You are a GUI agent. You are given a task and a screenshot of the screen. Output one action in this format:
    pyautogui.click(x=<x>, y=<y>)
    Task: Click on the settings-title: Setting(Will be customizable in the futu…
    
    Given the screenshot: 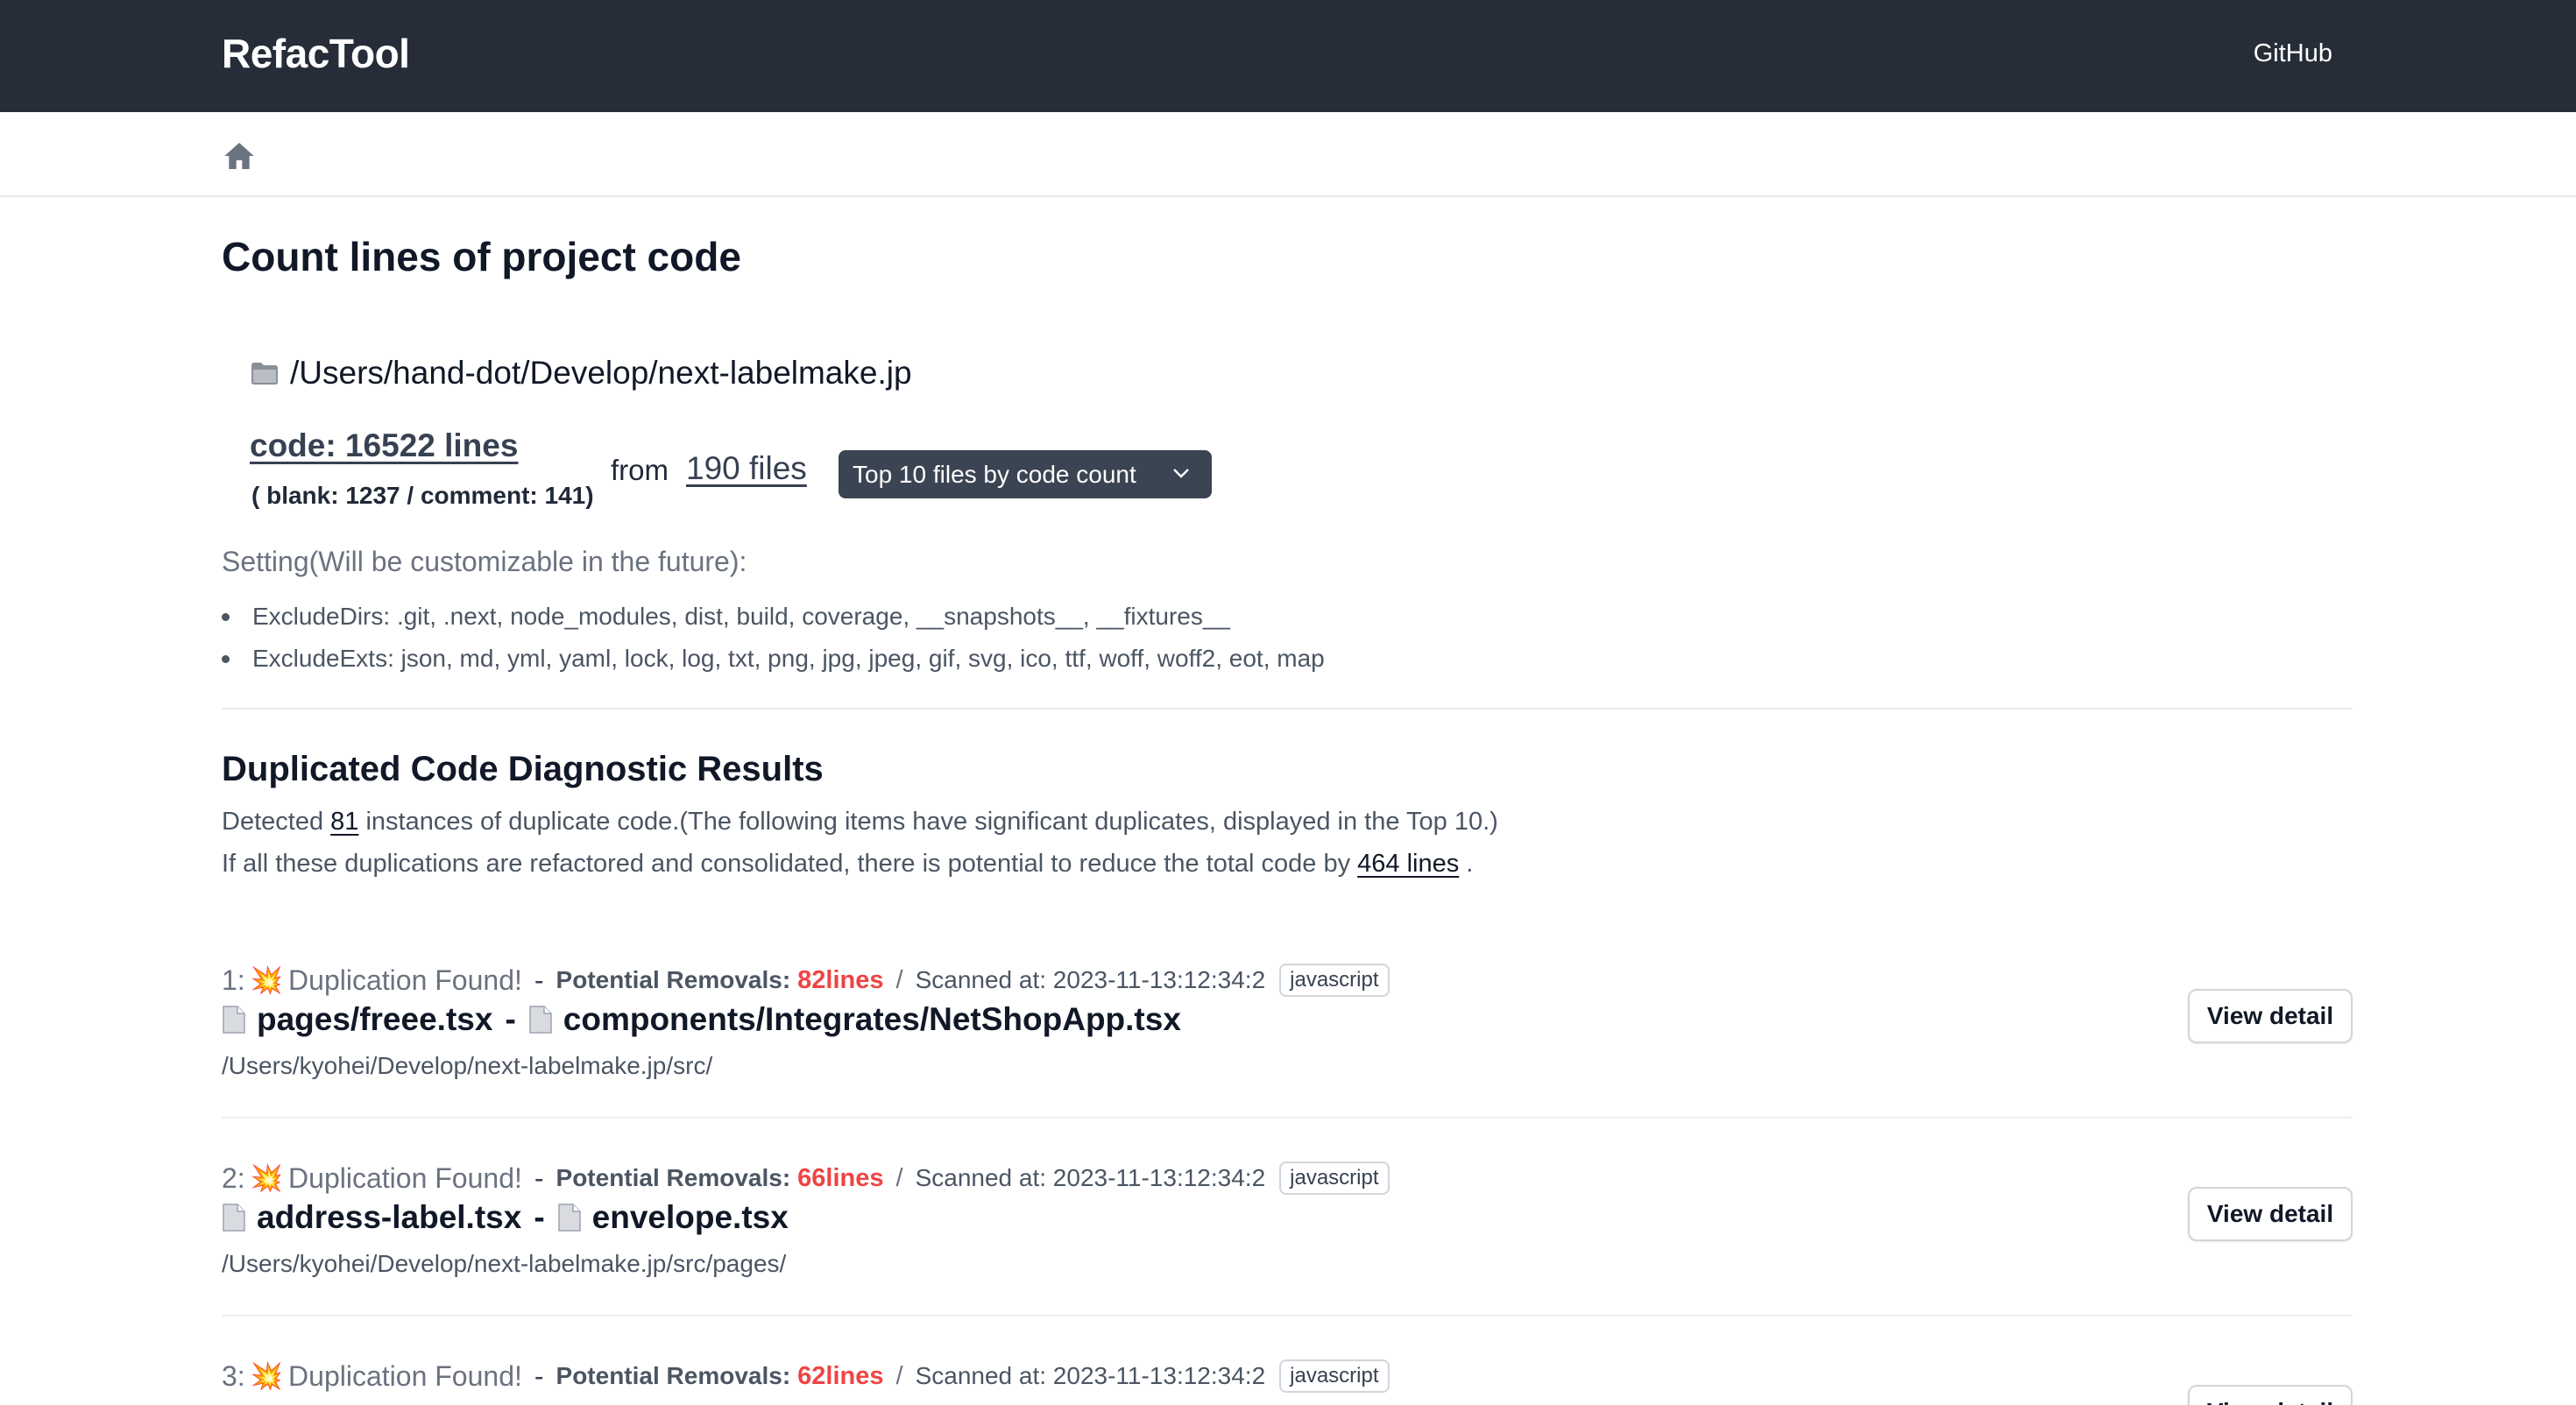 What is the action you would take?
    pyautogui.click(x=484, y=561)
    